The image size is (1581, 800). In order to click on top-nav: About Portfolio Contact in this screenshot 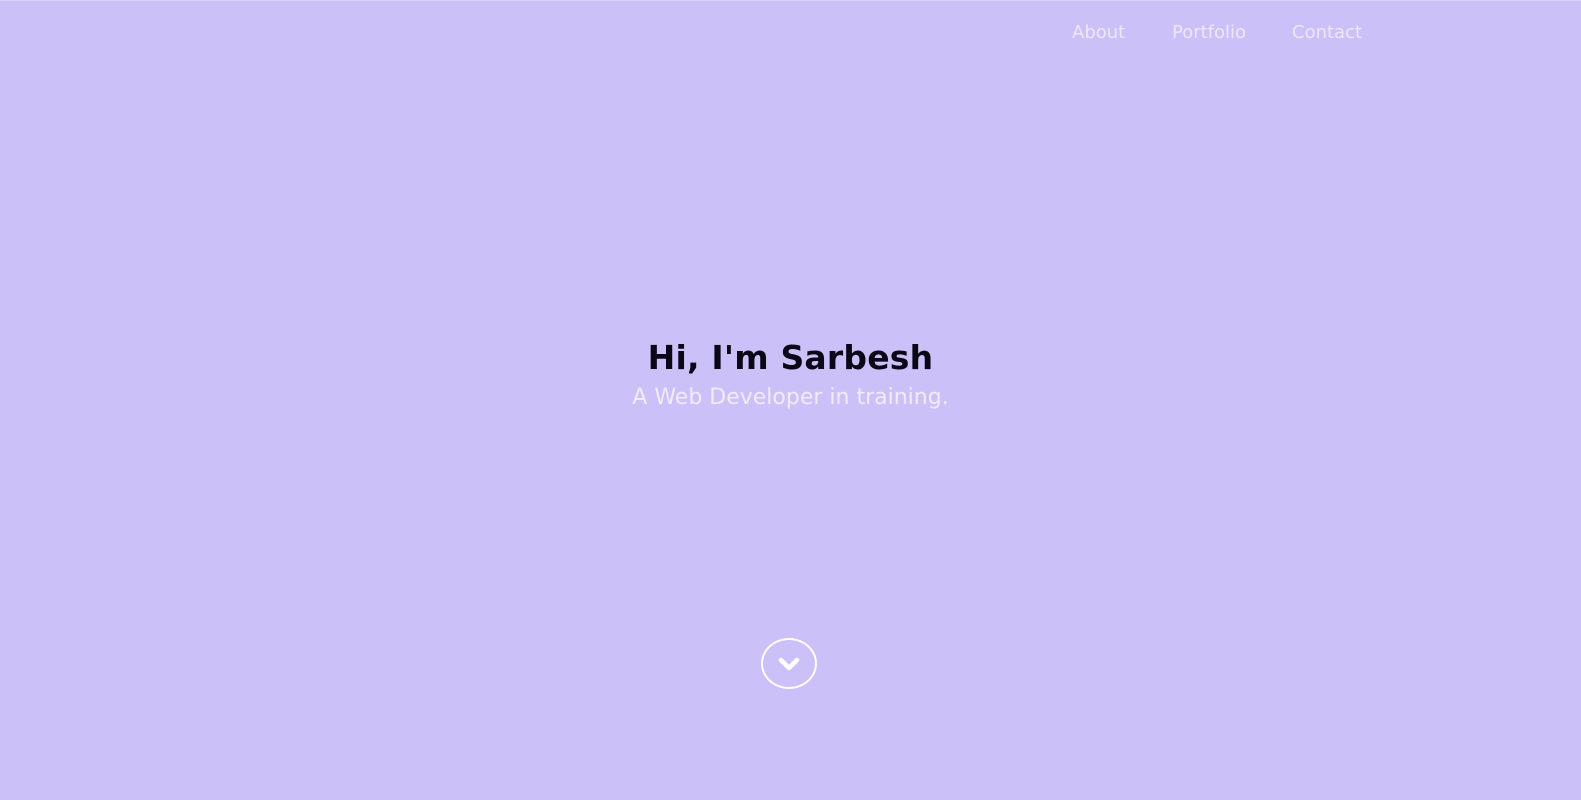, I will do `click(1211, 33)`.